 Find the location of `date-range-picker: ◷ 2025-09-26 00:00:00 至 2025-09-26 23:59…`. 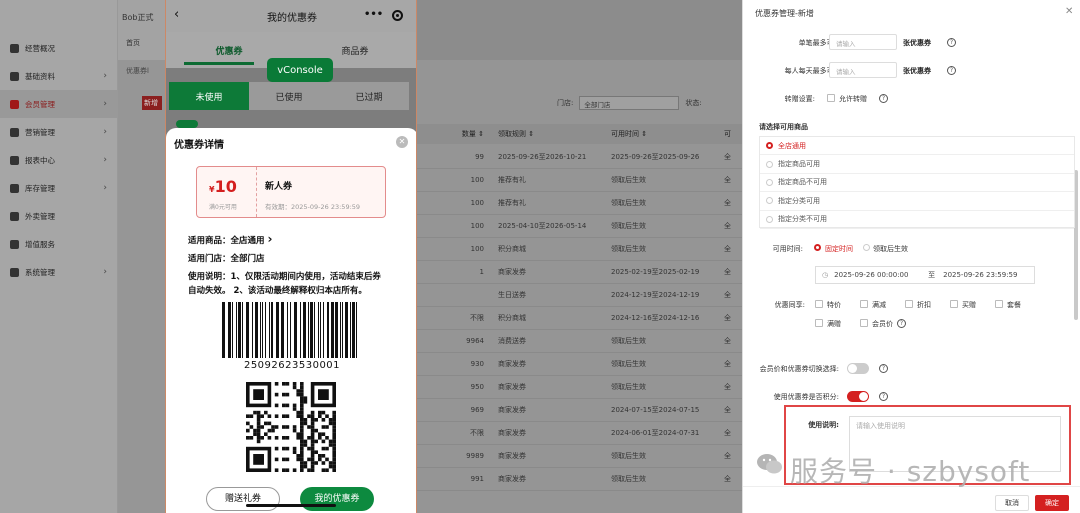

date-range-picker: ◷ 2025-09-26 00:00:00 至 2025-09-26 23:59… is located at coordinates (925, 275).